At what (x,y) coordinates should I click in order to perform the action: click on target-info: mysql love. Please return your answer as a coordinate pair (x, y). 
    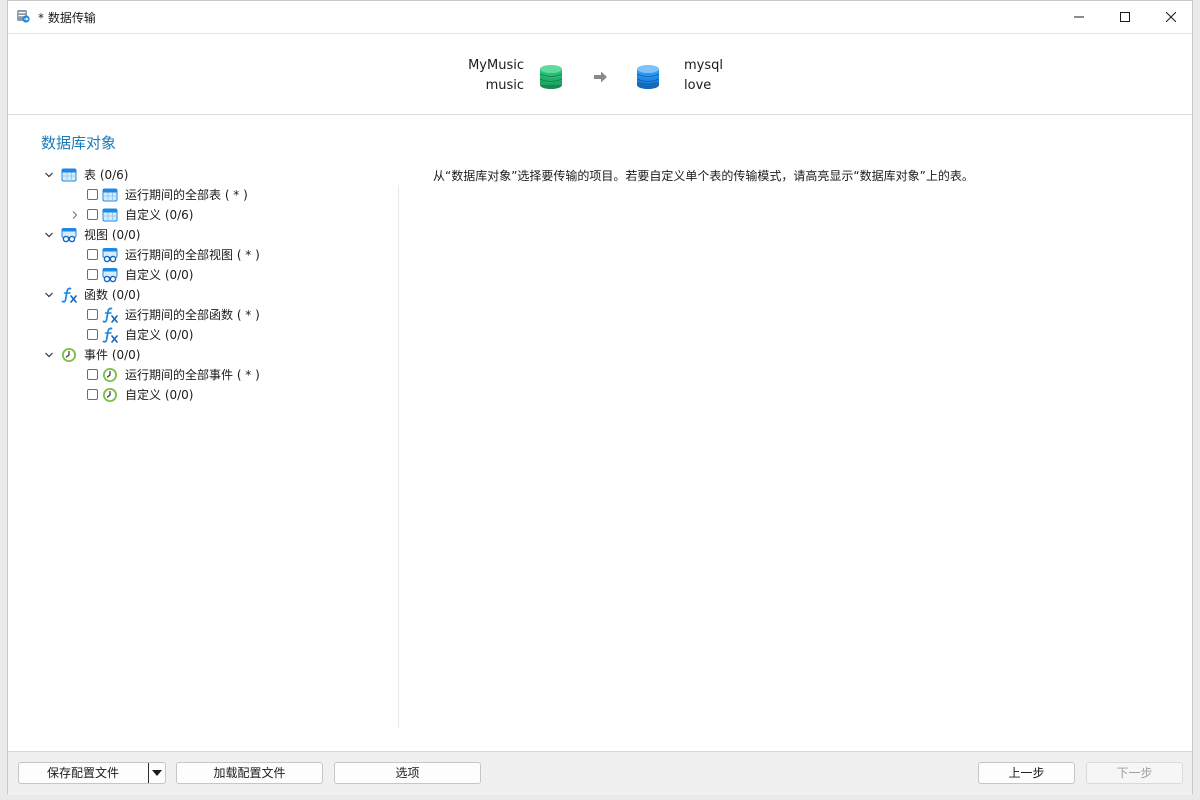
    Looking at the image, I should click on (703, 76).